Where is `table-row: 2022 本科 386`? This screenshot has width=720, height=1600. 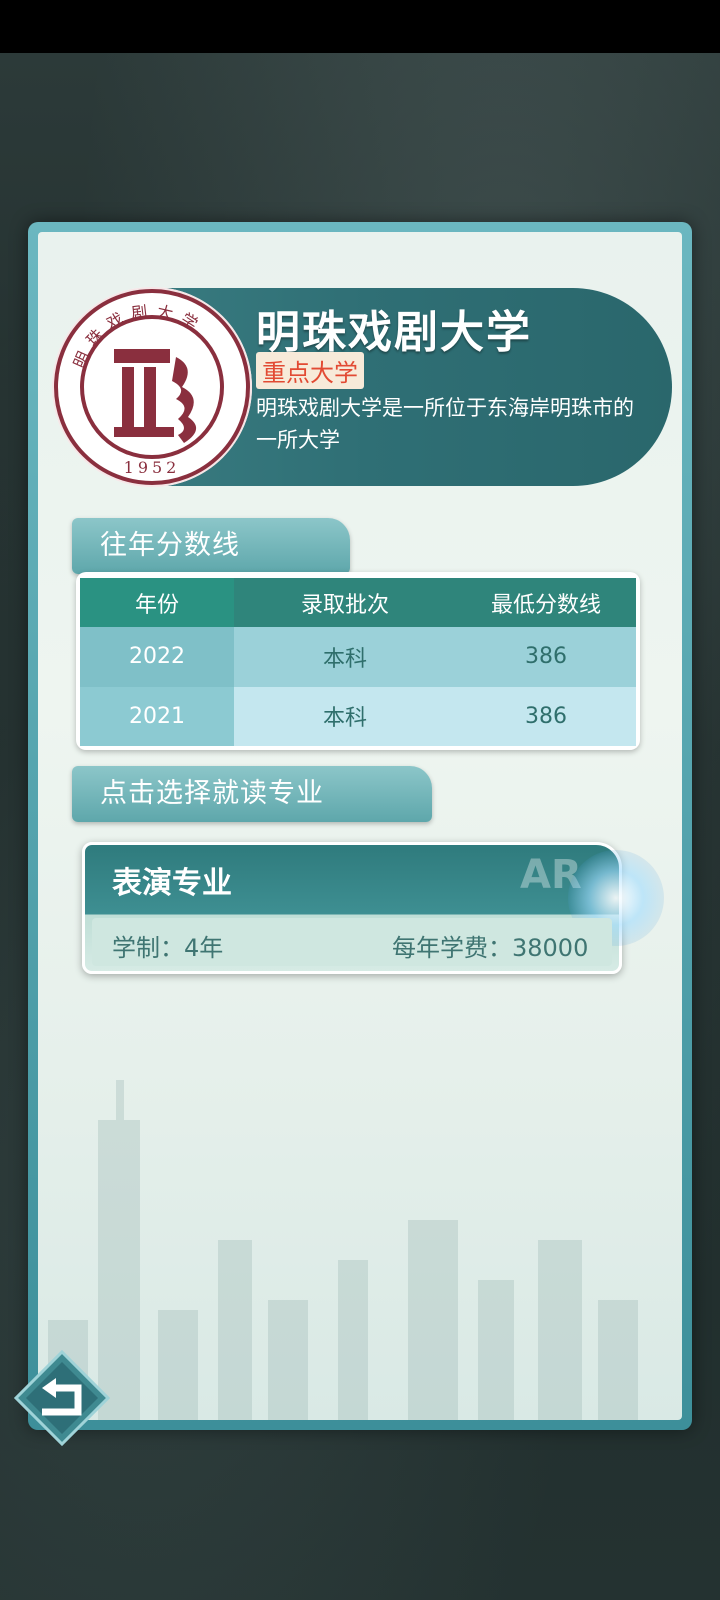 table-row: 2022 本科 386 is located at coordinates (358, 657).